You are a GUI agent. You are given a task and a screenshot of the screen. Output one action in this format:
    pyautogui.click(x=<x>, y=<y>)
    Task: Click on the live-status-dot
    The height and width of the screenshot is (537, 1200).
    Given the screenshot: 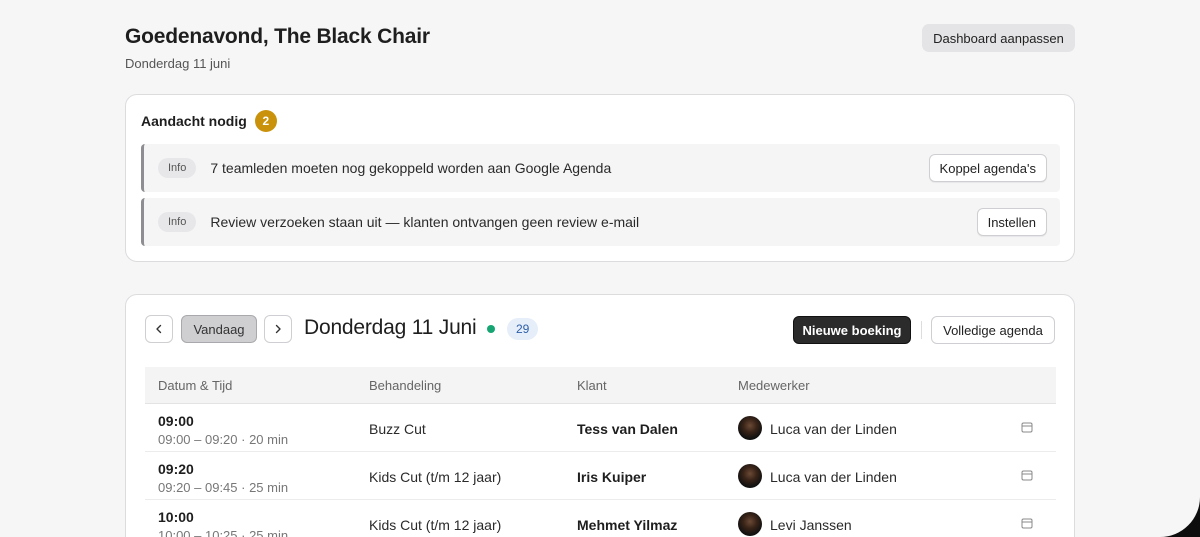 What is the action you would take?
    pyautogui.click(x=491, y=329)
    